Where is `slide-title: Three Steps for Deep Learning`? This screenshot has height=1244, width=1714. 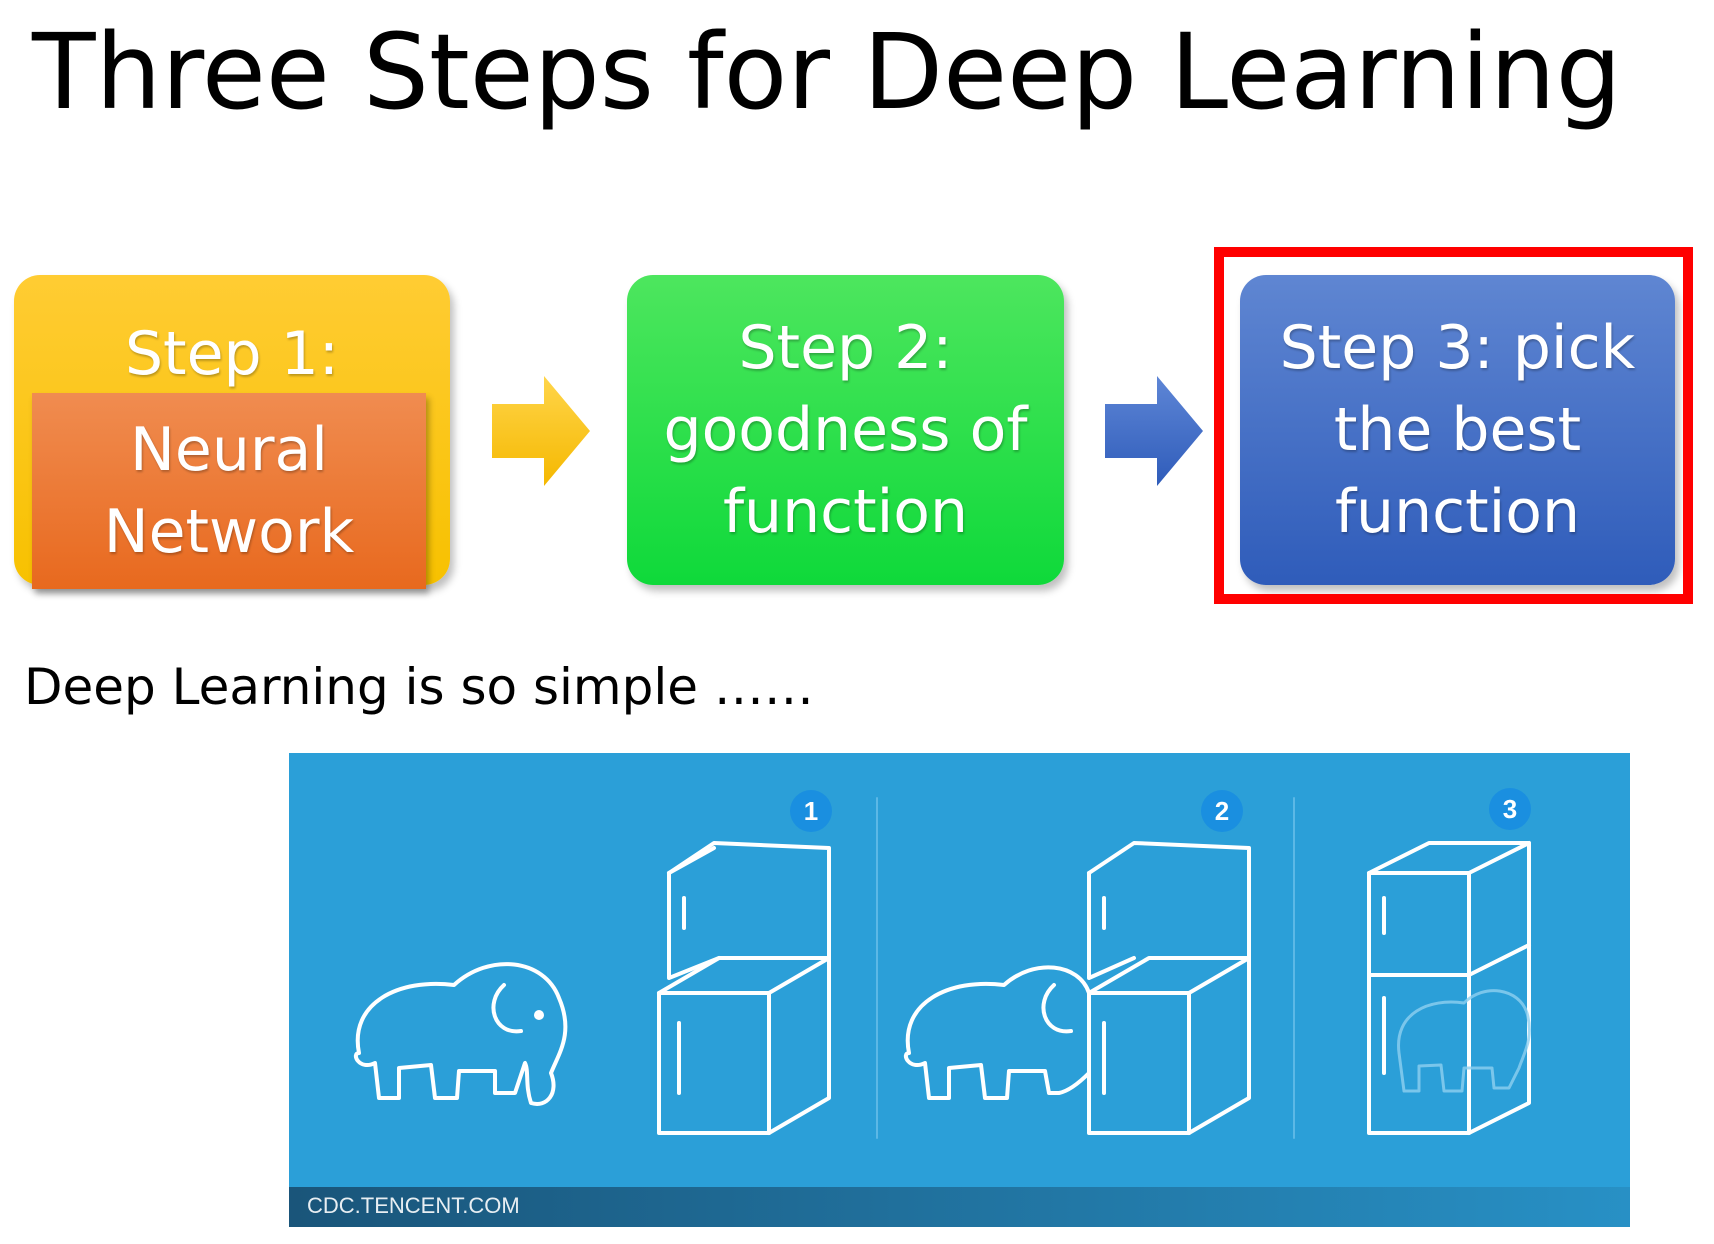
slide-title: Three Steps for Deep Learning is located at coordinates (827, 72).